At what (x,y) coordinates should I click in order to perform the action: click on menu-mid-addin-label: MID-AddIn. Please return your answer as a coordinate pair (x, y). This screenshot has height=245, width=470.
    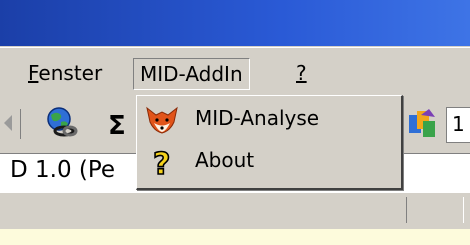
    Looking at the image, I should click on (191, 74).